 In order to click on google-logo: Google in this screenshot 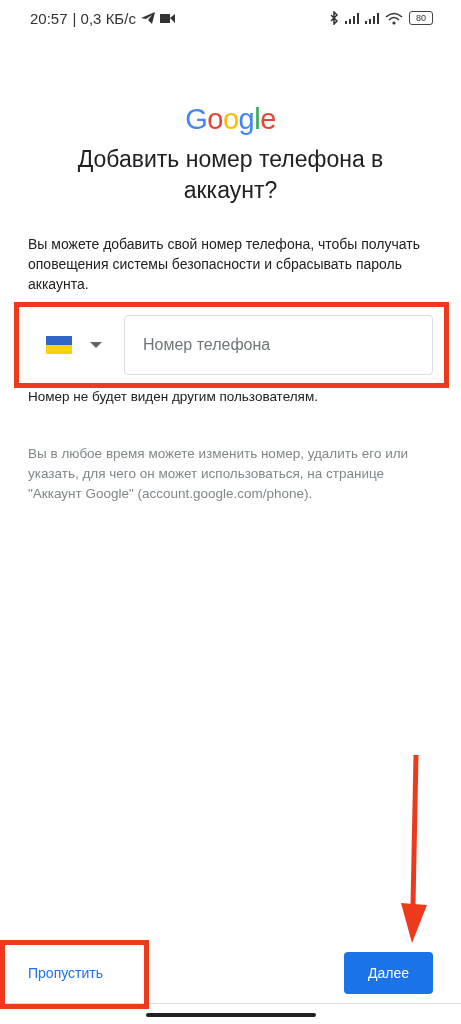, I will do `click(230, 119)`.